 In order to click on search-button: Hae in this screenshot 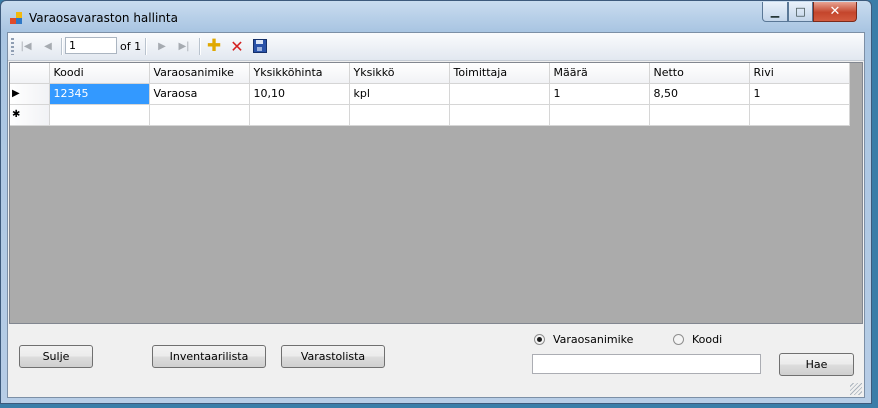, I will do `click(816, 364)`.